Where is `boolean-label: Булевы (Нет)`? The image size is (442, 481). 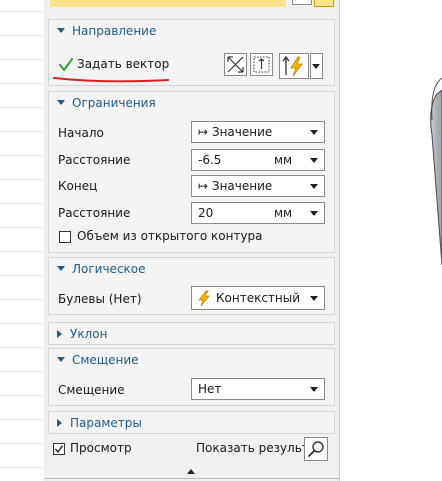 boolean-label: Булевы (Нет) is located at coordinates (100, 299).